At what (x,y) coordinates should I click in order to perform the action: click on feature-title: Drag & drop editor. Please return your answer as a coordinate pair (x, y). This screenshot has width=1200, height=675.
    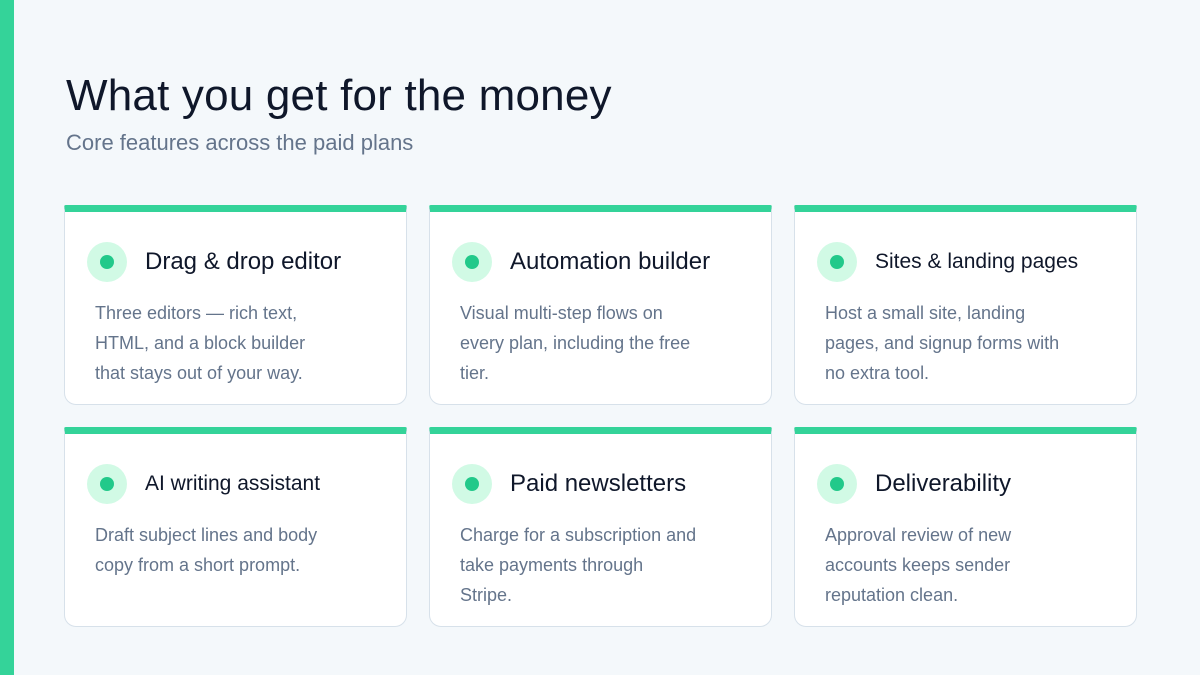
    Looking at the image, I should click on (243, 261).